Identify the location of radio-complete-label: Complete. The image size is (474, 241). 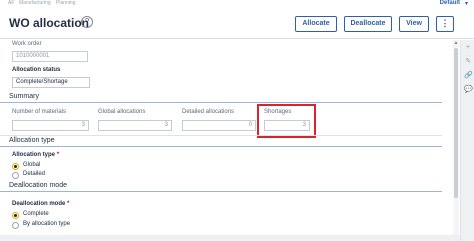
(36, 214).